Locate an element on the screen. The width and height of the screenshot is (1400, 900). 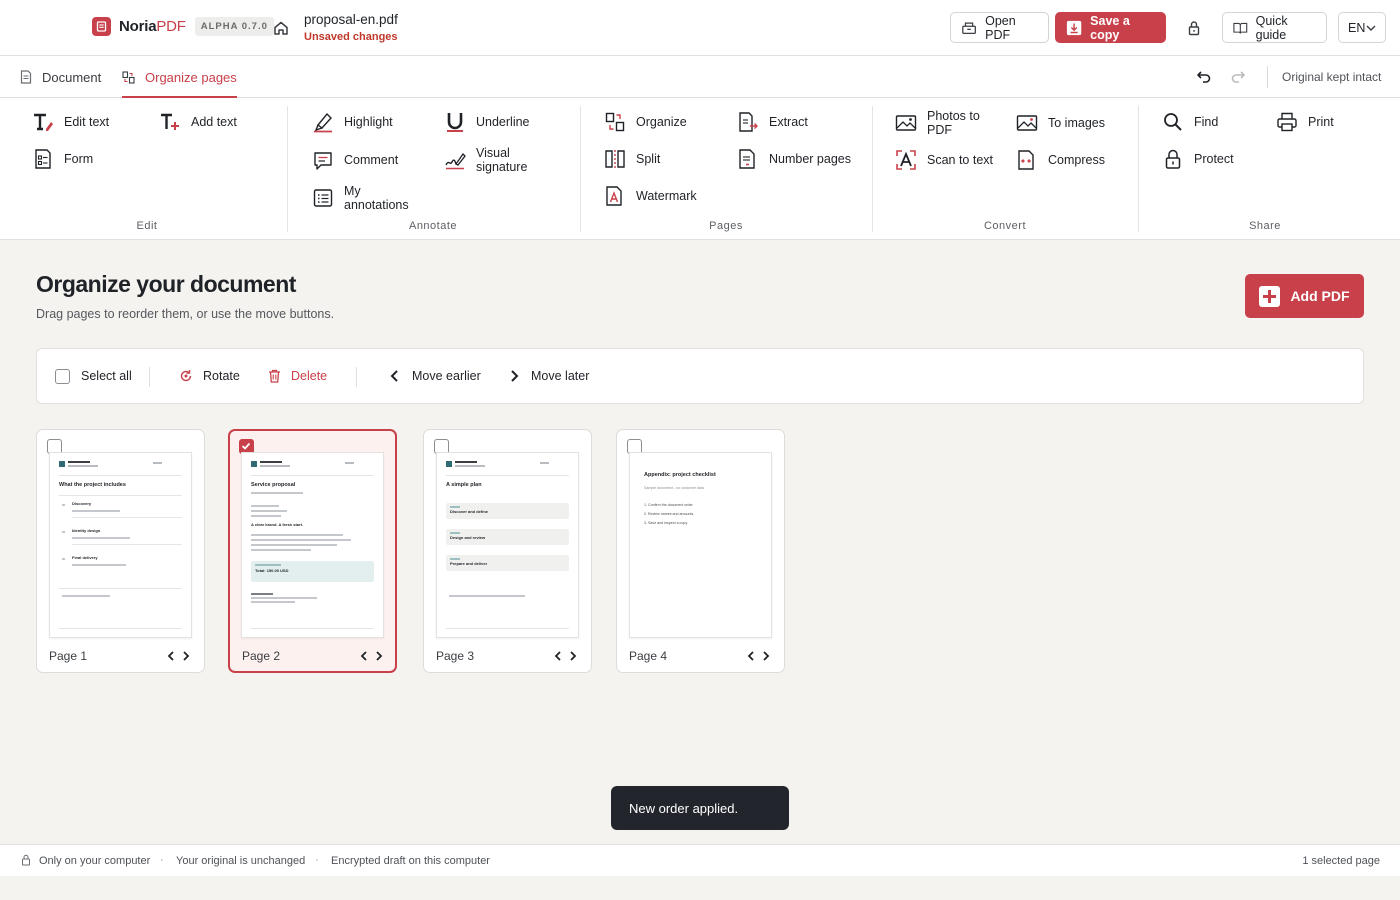
number-pages-tool: Number pages is located at coordinates (794, 159).